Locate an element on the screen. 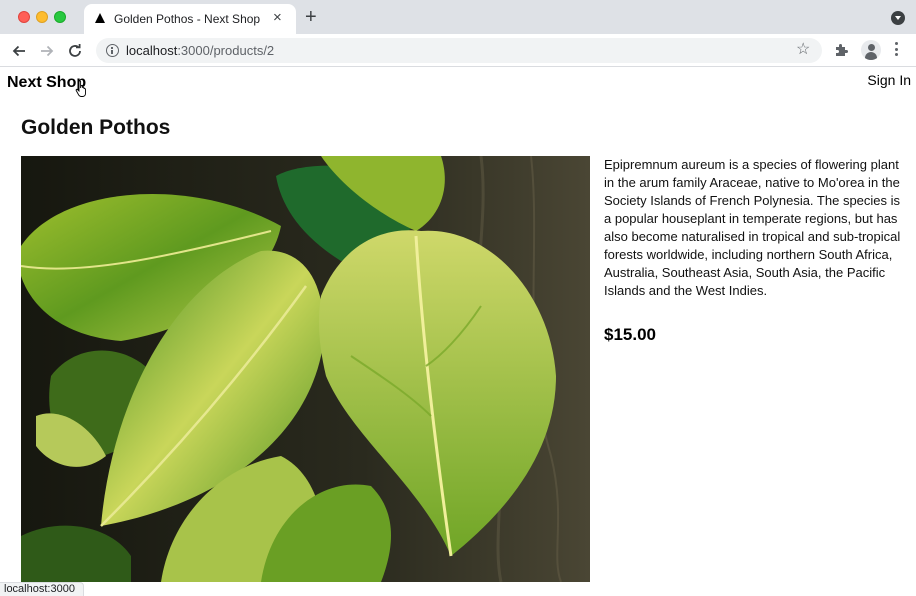  puzzle-icon is located at coordinates (842, 50).